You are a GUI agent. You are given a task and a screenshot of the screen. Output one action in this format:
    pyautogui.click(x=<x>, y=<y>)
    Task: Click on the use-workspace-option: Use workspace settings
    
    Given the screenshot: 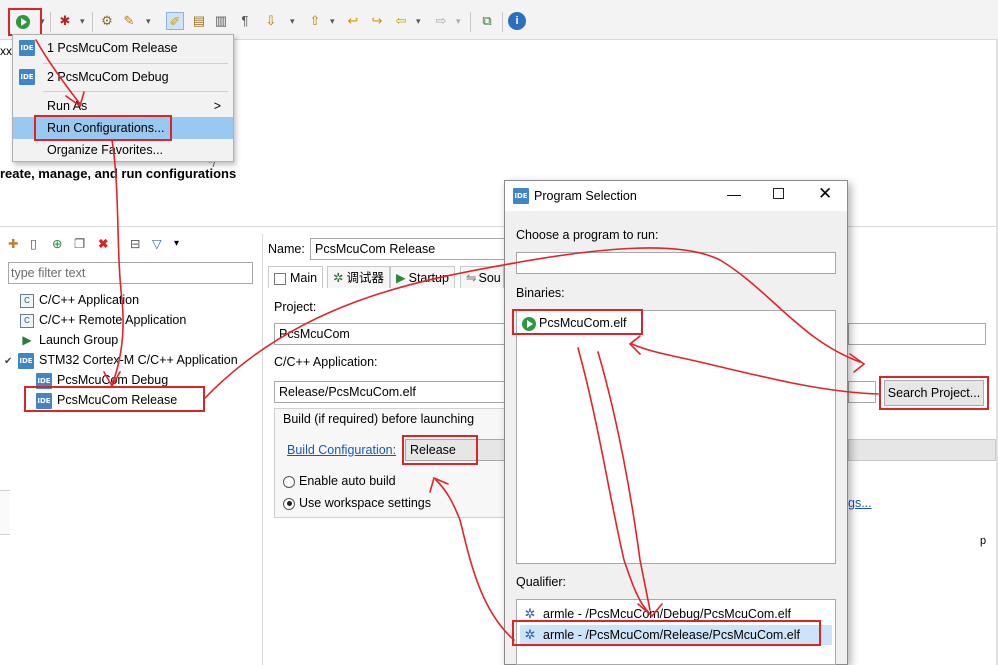 What is the action you would take?
    pyautogui.click(x=357, y=503)
    